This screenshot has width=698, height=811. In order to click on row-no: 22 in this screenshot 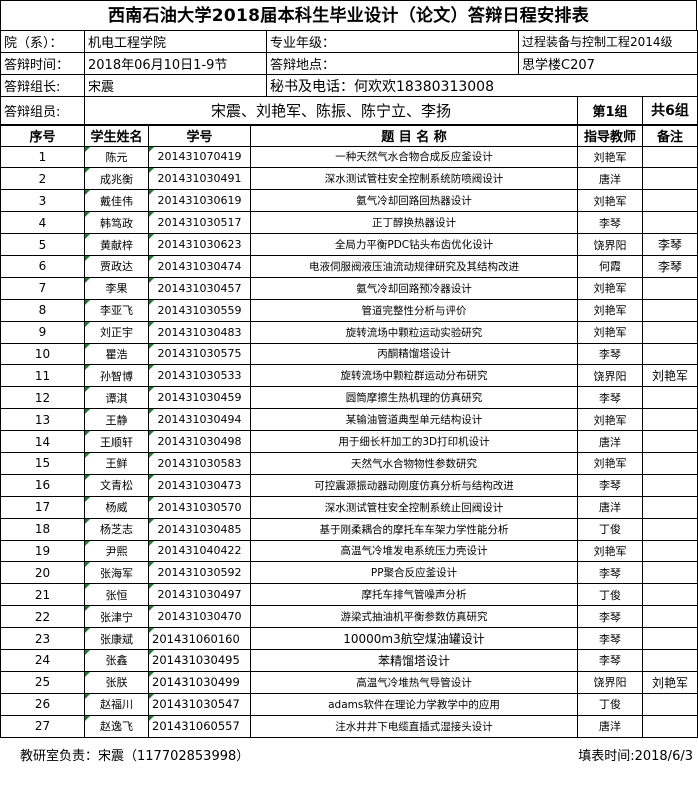, I will do `click(42, 617)`.